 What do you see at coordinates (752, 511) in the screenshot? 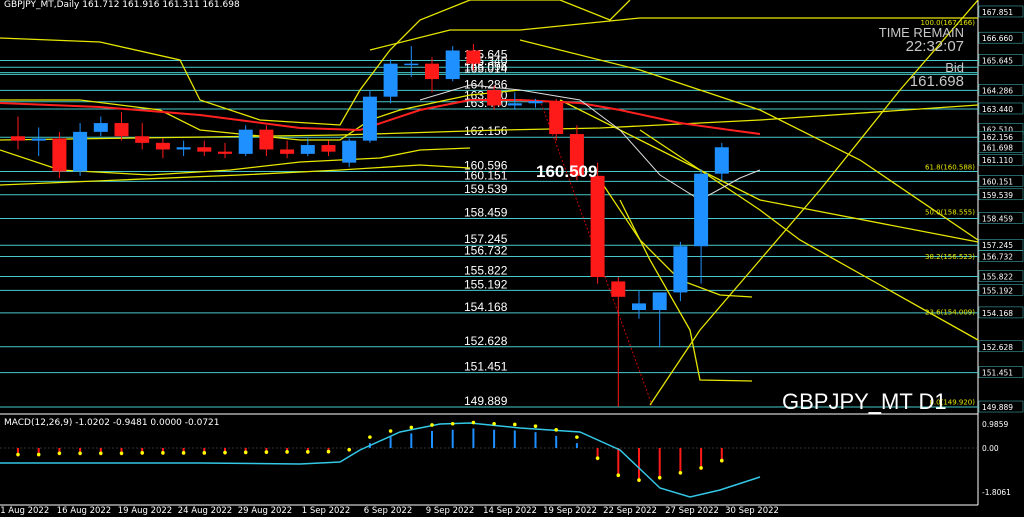
I see `time-axis-label: 30 Sep 2022` at bounding box center [752, 511].